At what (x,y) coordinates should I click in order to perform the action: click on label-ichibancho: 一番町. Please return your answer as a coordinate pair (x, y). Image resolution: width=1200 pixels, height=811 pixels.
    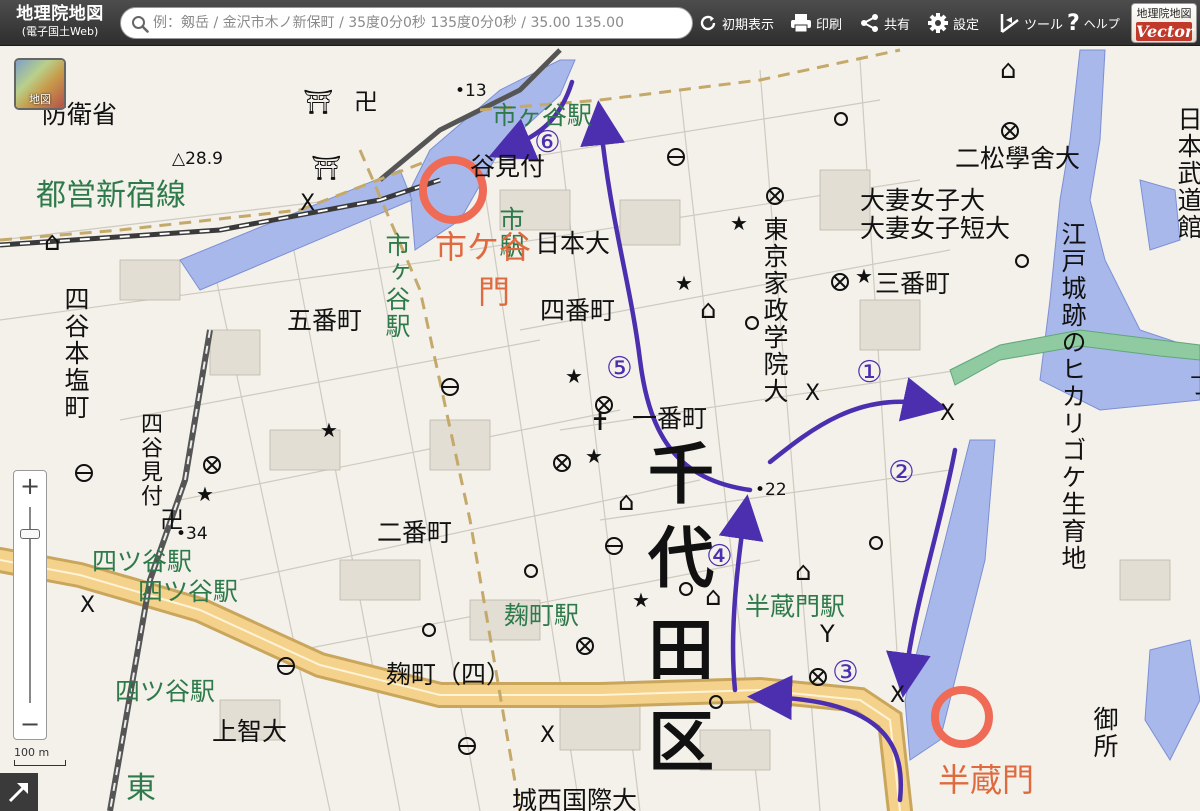
    Looking at the image, I should click on (670, 418).